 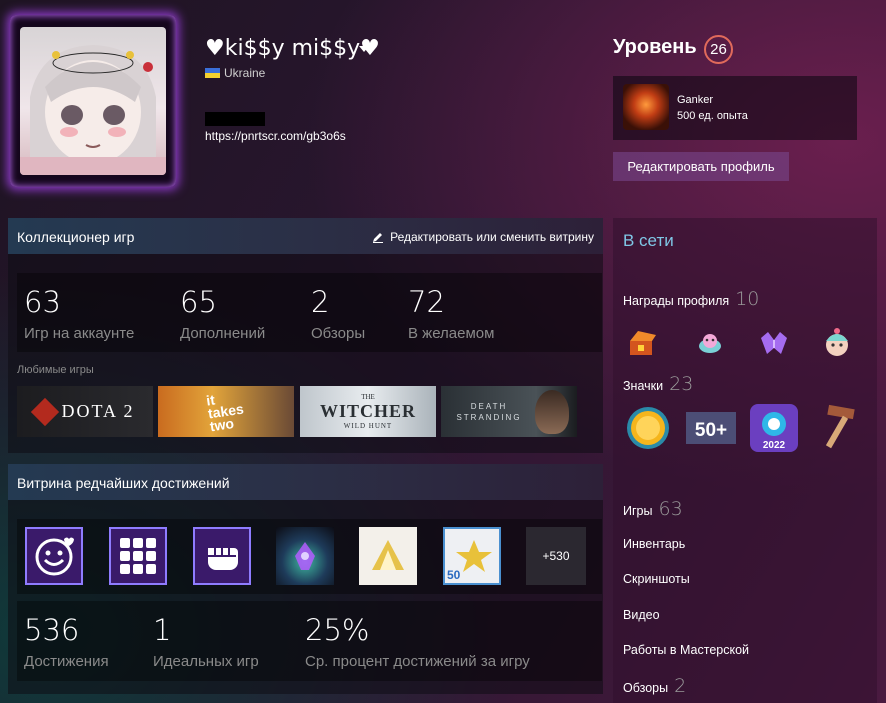 I want to click on stat-label: Игр на аккаунте, so click(x=79, y=333).